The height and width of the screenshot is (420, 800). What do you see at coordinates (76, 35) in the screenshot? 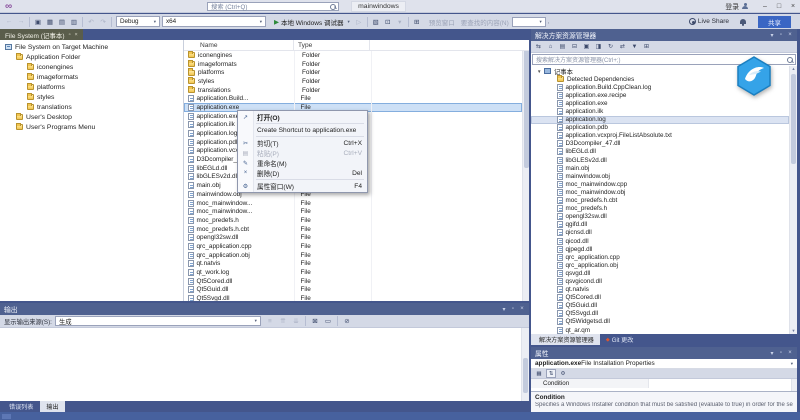
I see `close-tab-icon: ×` at bounding box center [76, 35].